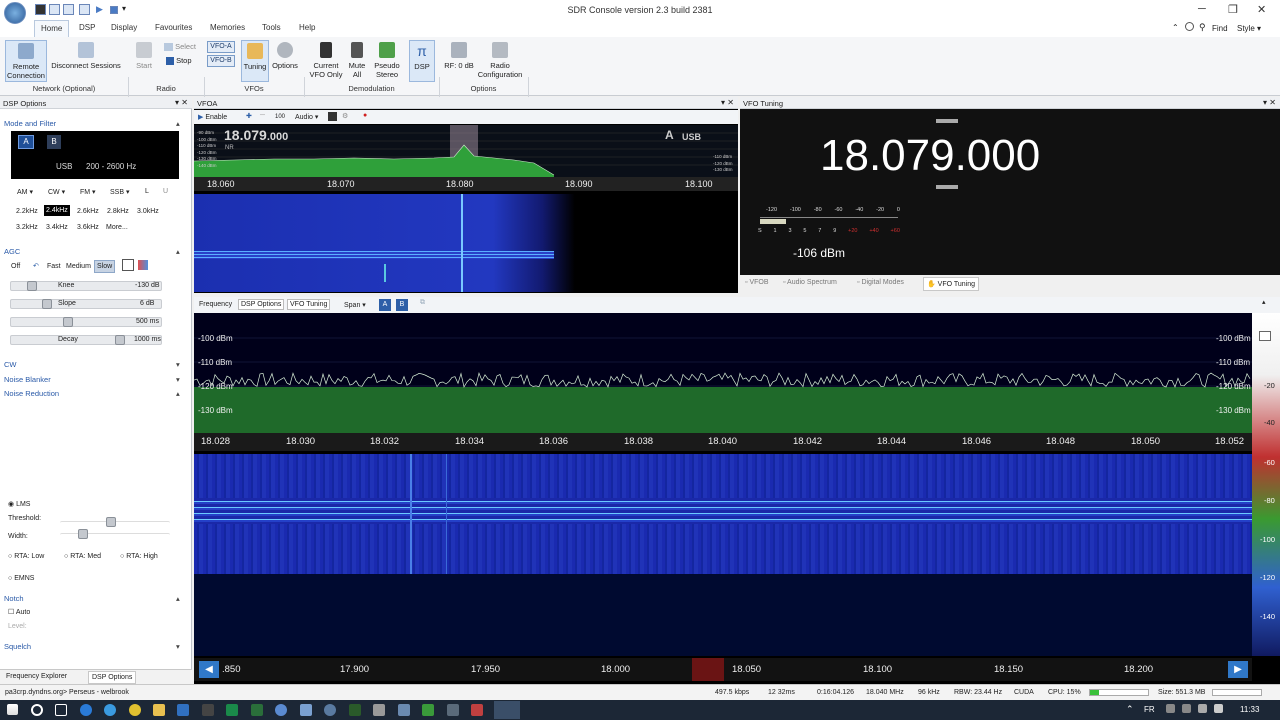 This screenshot has height=720, width=1280. Describe the element at coordinates (144, 55) in the screenshot. I see `start-button: Start` at that location.